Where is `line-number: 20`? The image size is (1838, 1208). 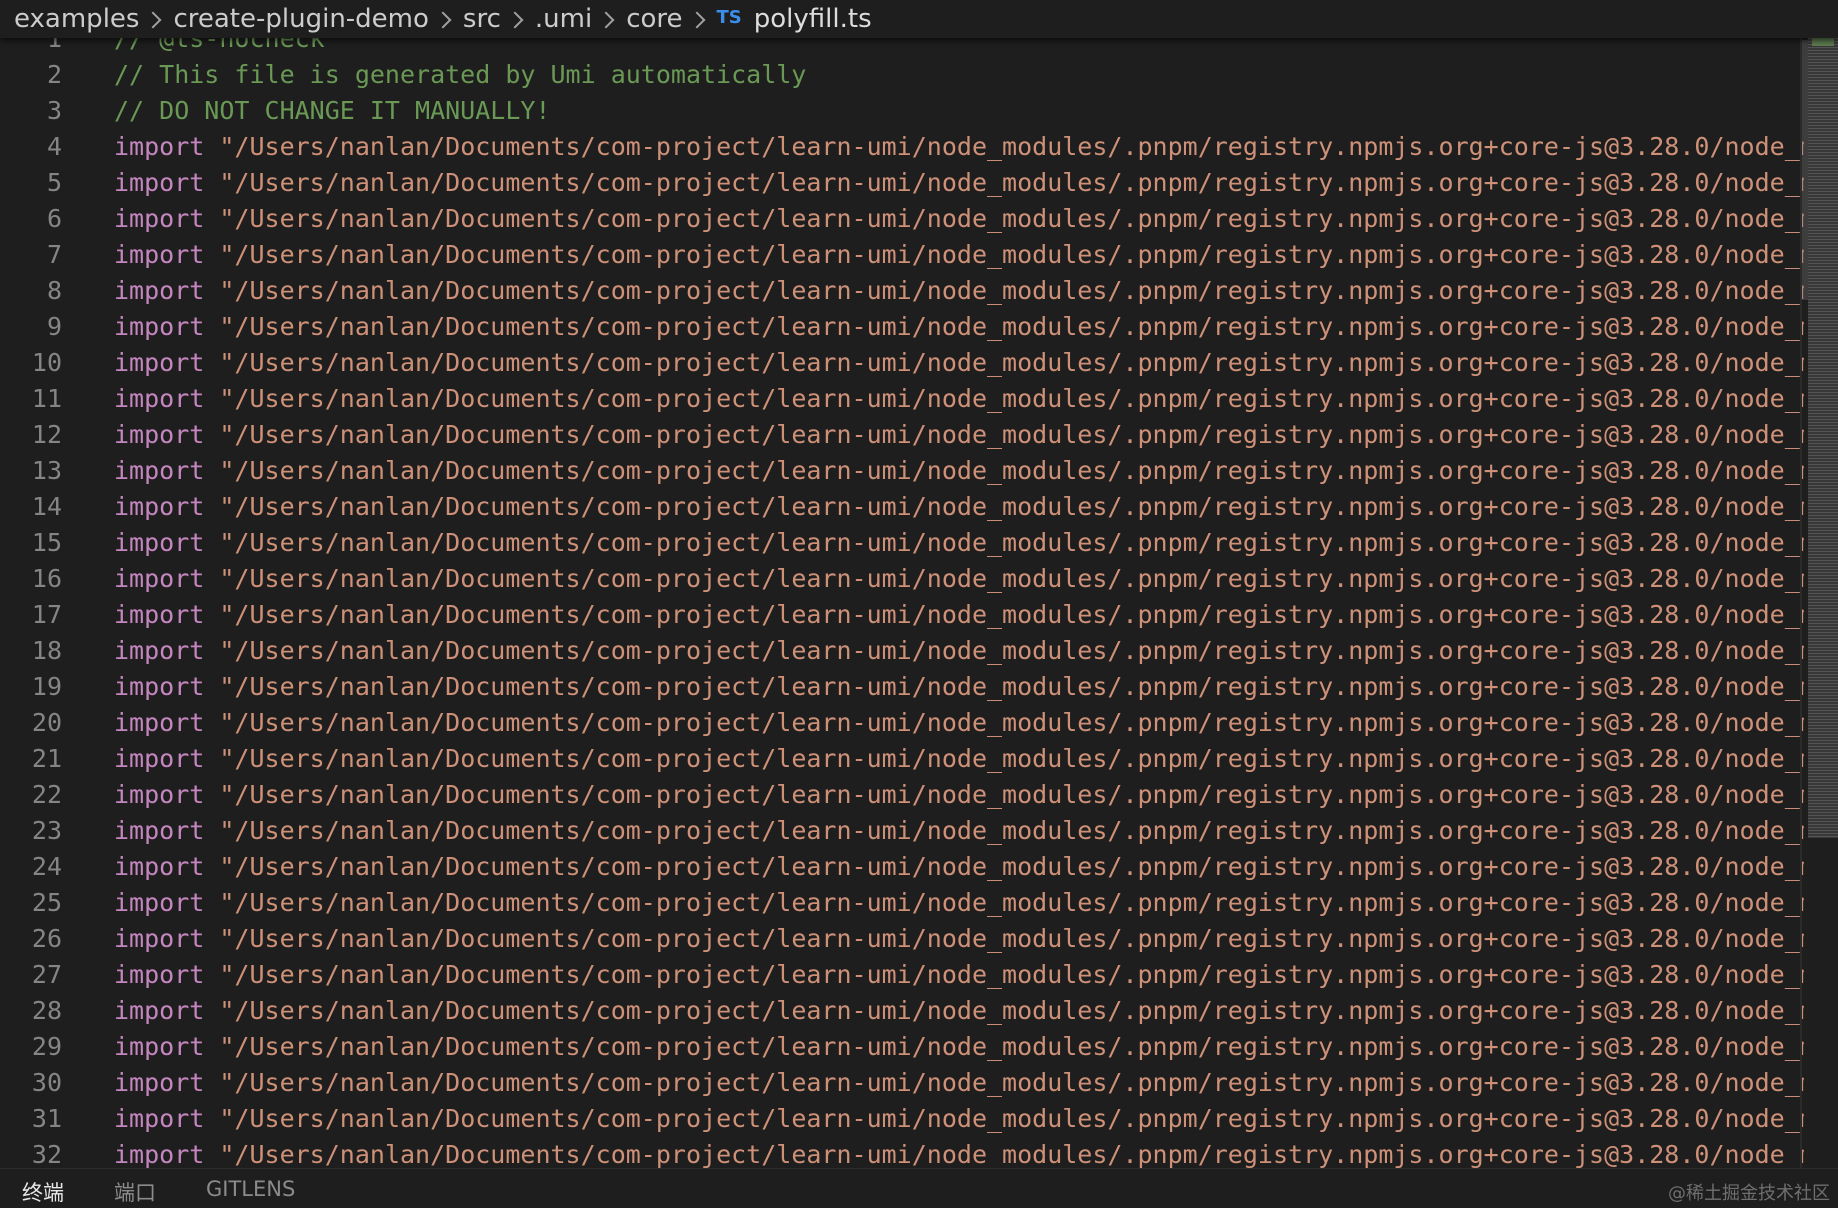
line-number: 20 is located at coordinates (46, 722).